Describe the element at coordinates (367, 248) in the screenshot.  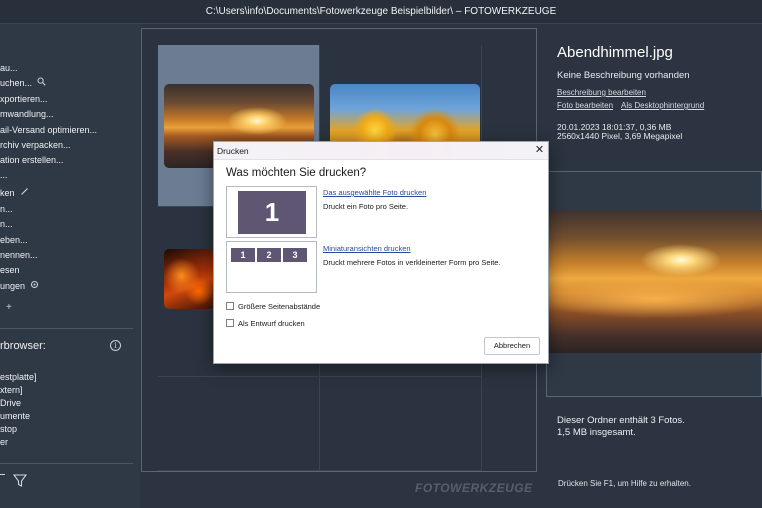
I see `print-thumbnails-link: Miniaturansichten drucken` at that location.